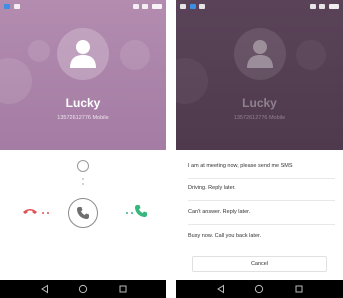 The width and height of the screenshot is (343, 298). What do you see at coordinates (141, 211) in the screenshot?
I see `phone-accept-icon` at bounding box center [141, 211].